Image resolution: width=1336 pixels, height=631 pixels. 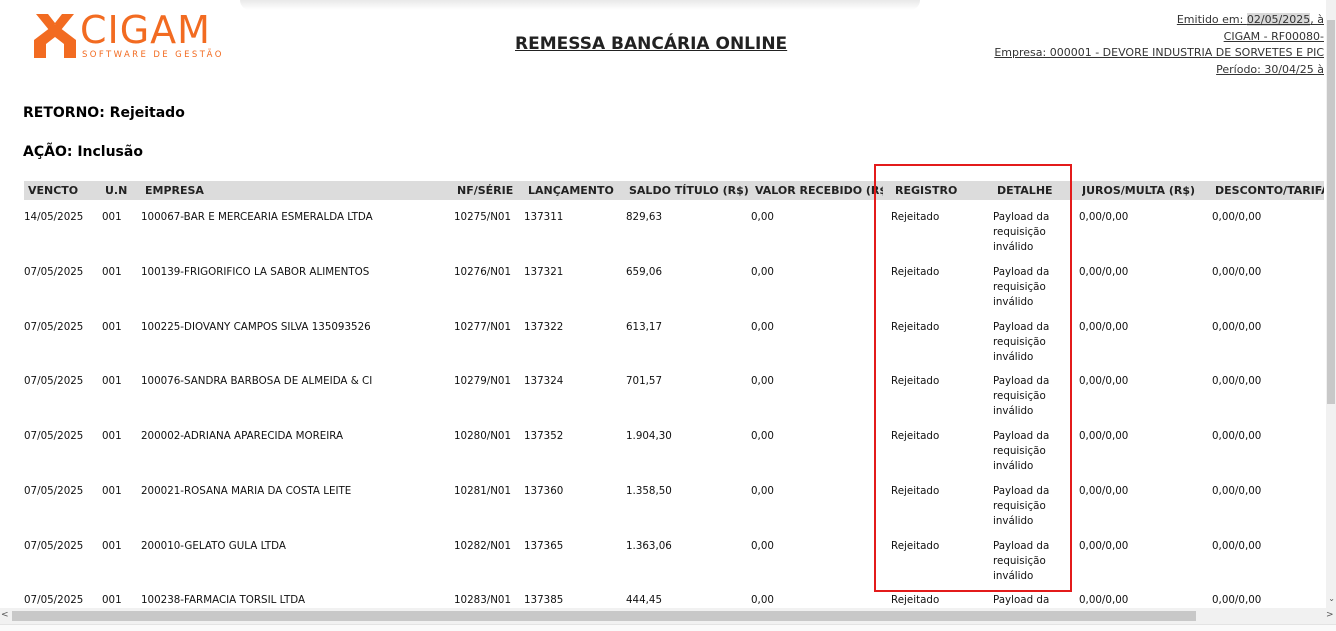 What do you see at coordinates (651, 44) in the screenshot?
I see `report-title: REMESSA BANCÁRIA ONLINE` at bounding box center [651, 44].